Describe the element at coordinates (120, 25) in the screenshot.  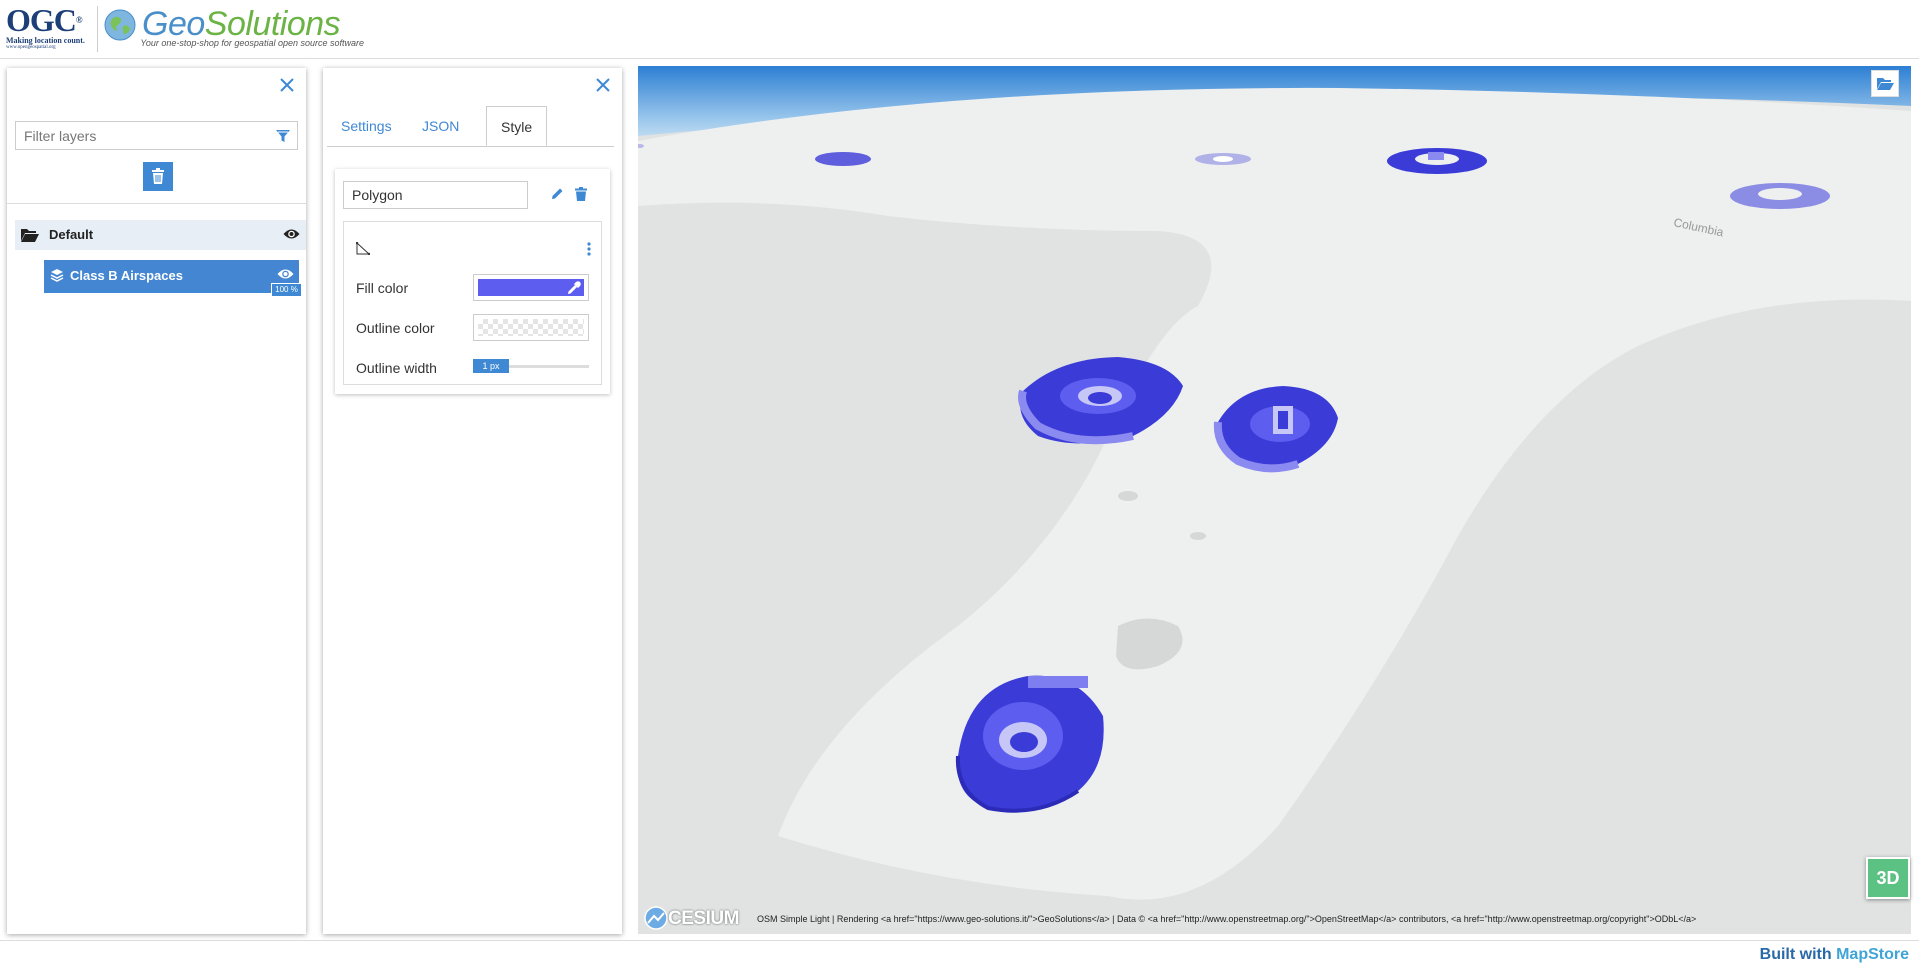
I see `globe-icon` at that location.